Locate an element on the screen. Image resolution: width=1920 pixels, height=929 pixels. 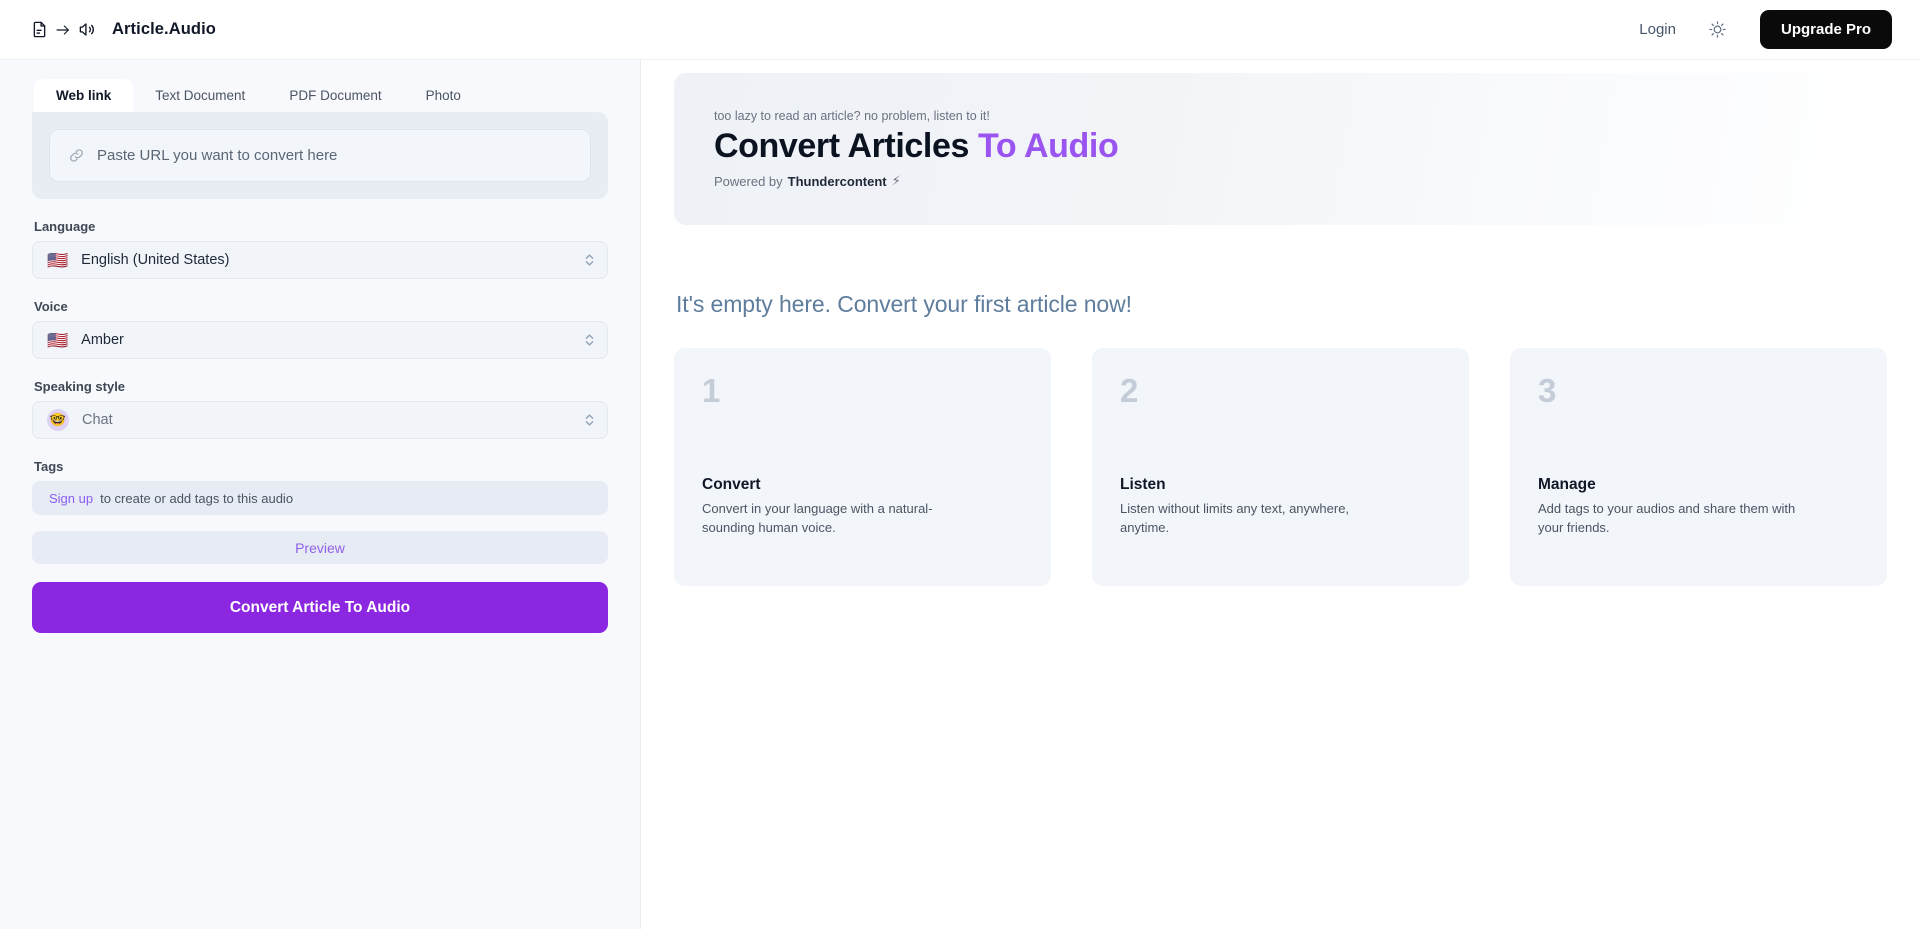
card-number: 2 is located at coordinates (1129, 390).